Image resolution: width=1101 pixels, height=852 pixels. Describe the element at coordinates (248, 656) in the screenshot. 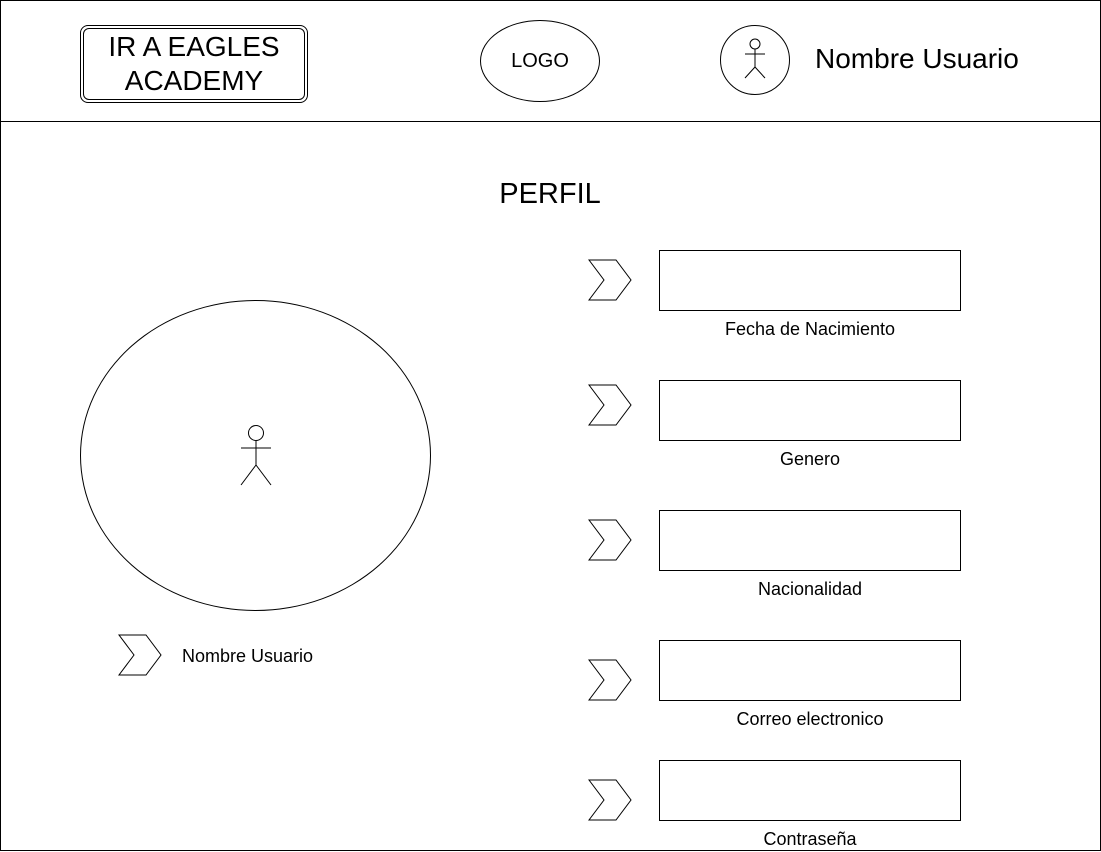

I see `profile-user-name: Nombre Usuario` at that location.